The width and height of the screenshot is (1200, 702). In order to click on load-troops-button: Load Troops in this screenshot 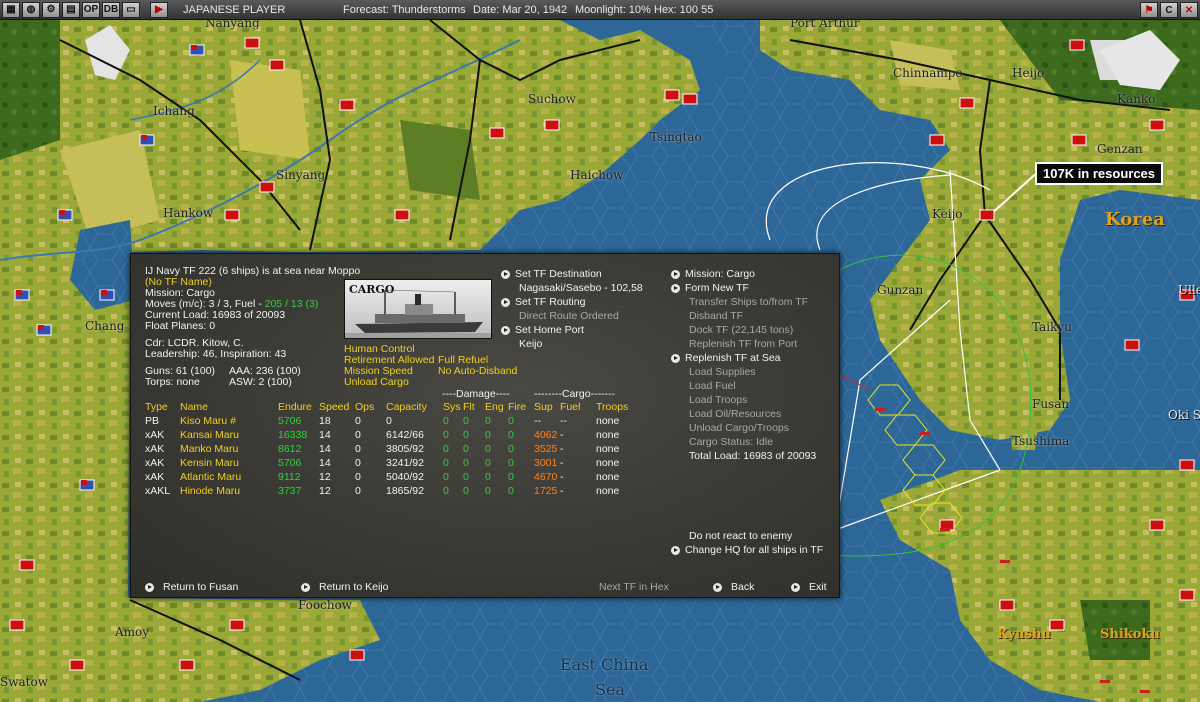, I will do `click(718, 400)`.